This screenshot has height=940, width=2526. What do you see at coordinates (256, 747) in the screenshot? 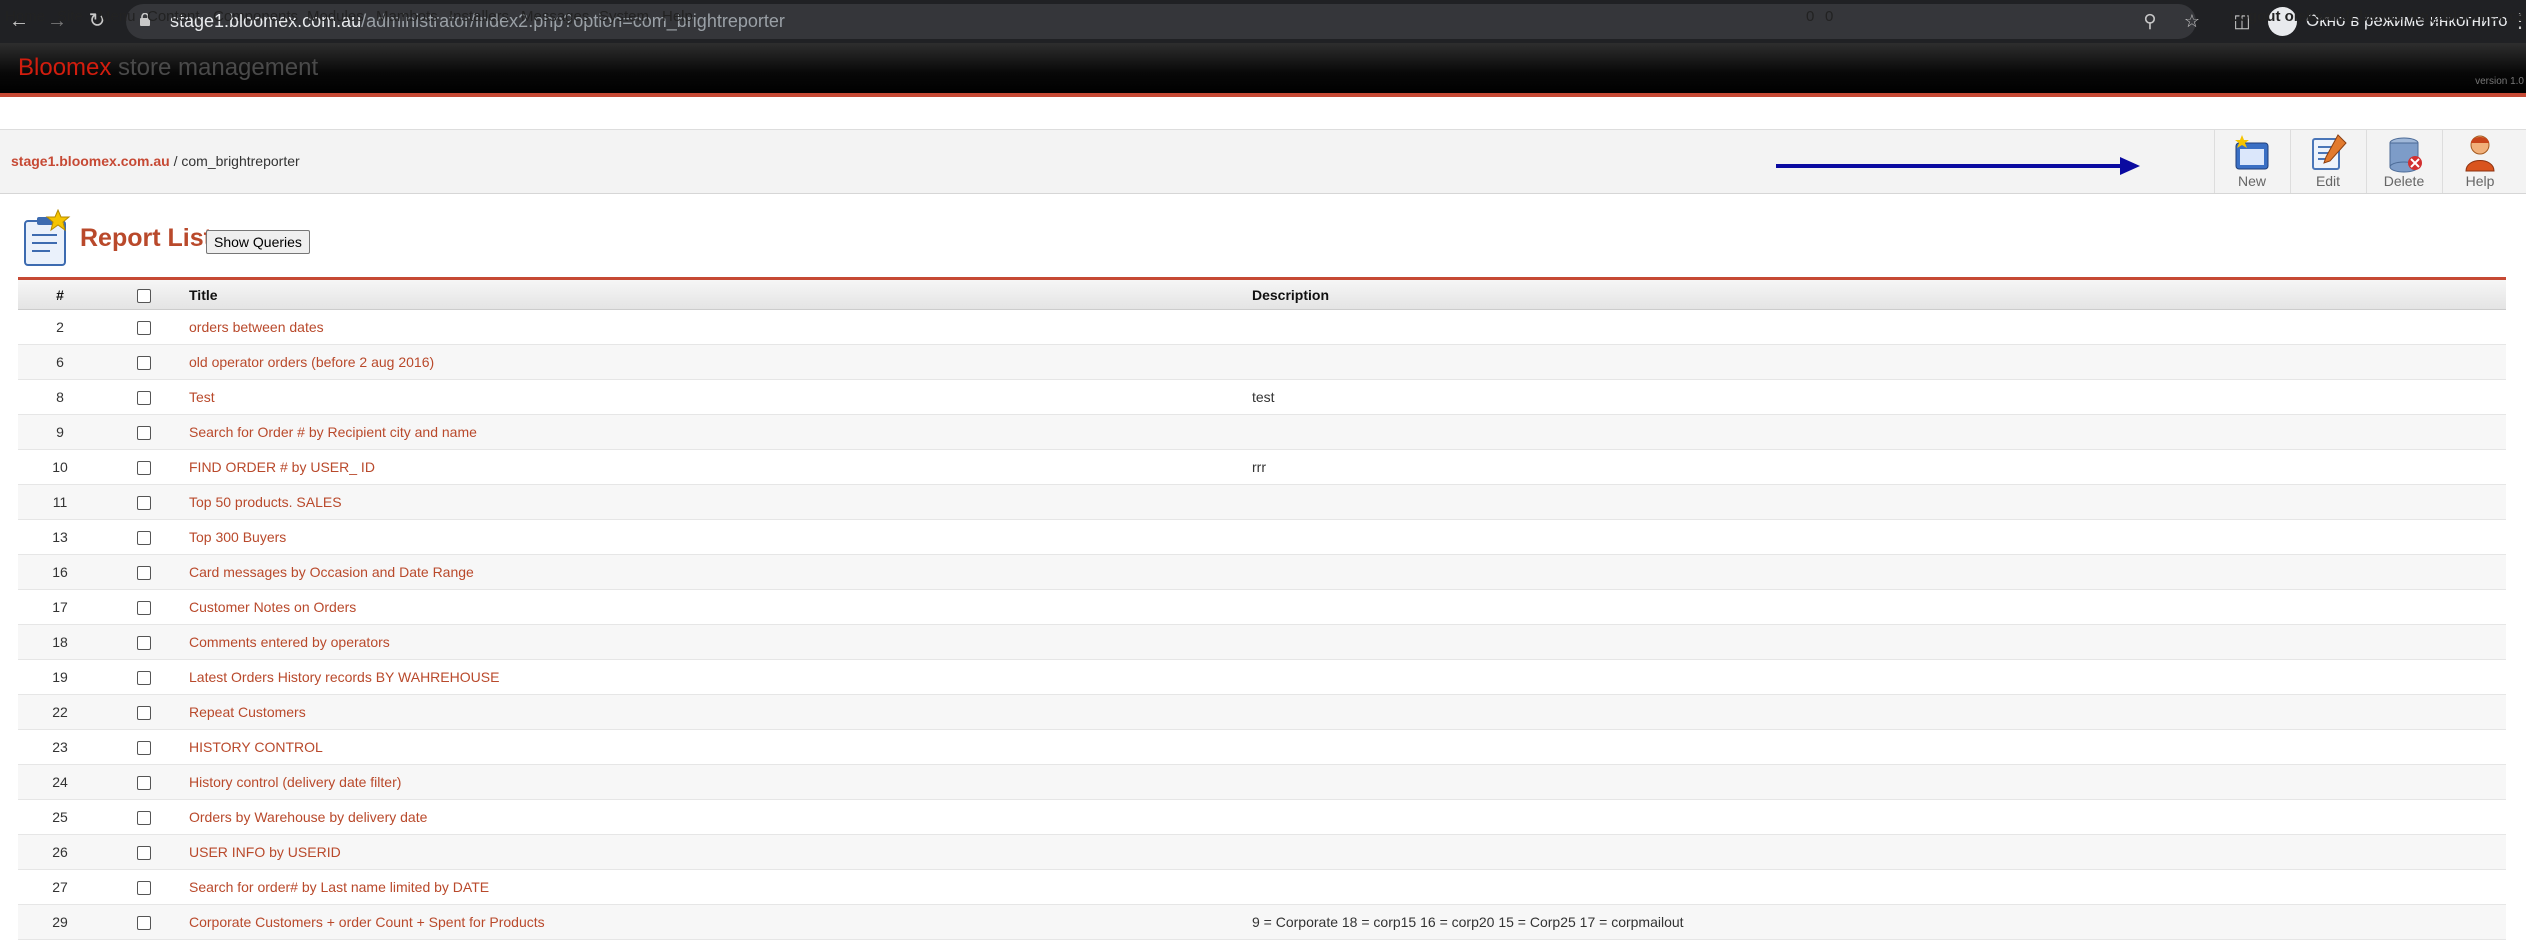
I see `report-title-link: HISTORY CONTROL` at bounding box center [256, 747].